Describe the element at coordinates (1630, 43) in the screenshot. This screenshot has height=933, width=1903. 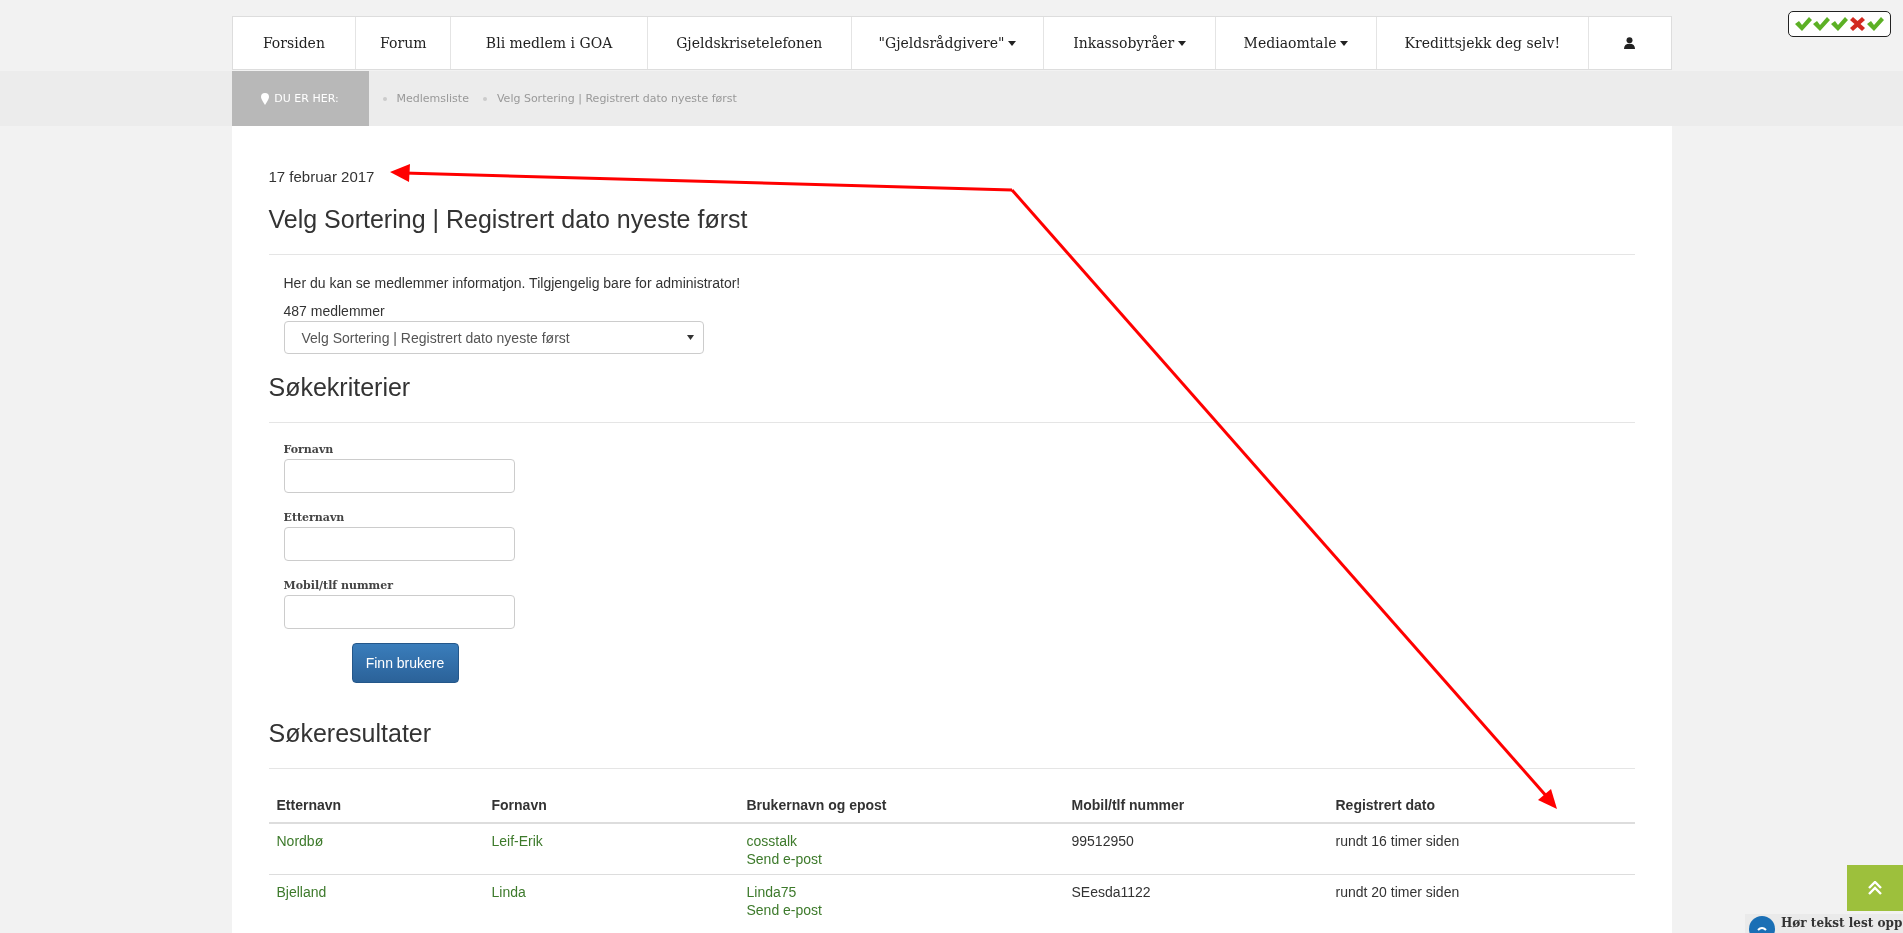
I see `user-icon` at that location.